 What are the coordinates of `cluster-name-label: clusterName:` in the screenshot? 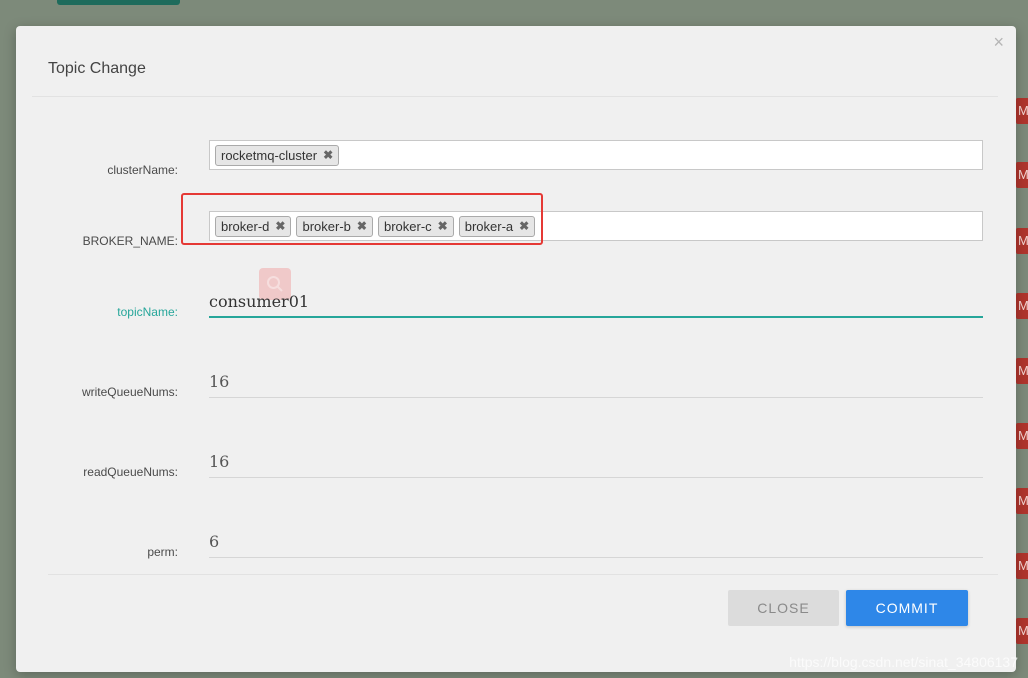 It's located at (142, 170).